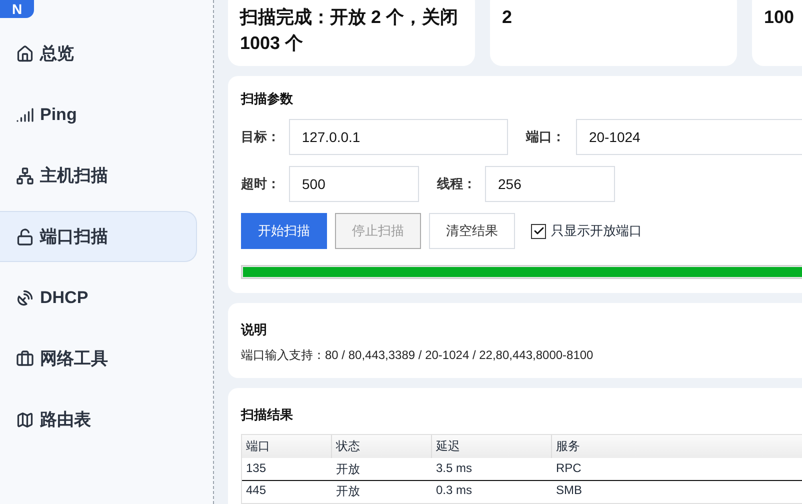 This screenshot has height=504, width=802. What do you see at coordinates (569, 490) in the screenshot?
I see `table-cell-text: SMB` at bounding box center [569, 490].